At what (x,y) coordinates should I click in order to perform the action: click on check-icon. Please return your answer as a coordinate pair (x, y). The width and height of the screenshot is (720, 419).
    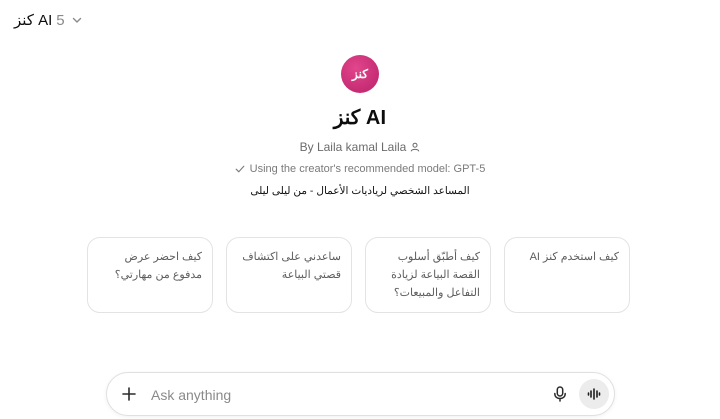
    Looking at the image, I should click on (240, 169).